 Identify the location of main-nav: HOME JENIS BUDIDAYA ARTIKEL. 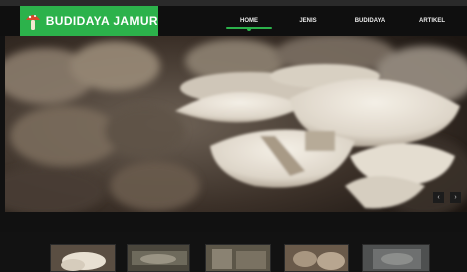
(341, 21).